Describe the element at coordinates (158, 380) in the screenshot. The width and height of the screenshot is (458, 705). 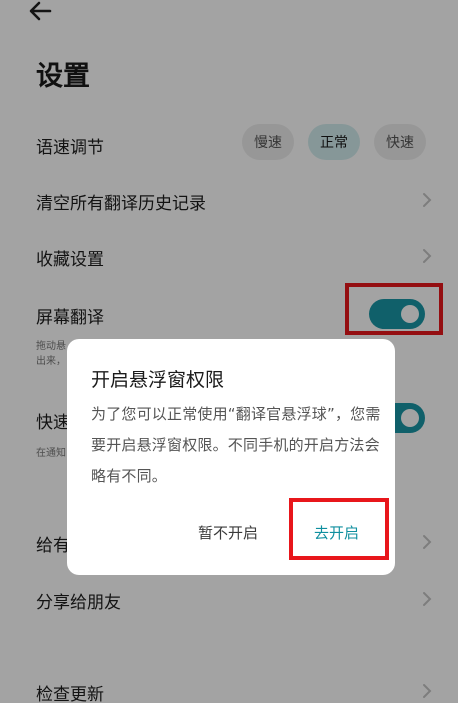
I see `dialog-title: 开启悬浮窗权限` at that location.